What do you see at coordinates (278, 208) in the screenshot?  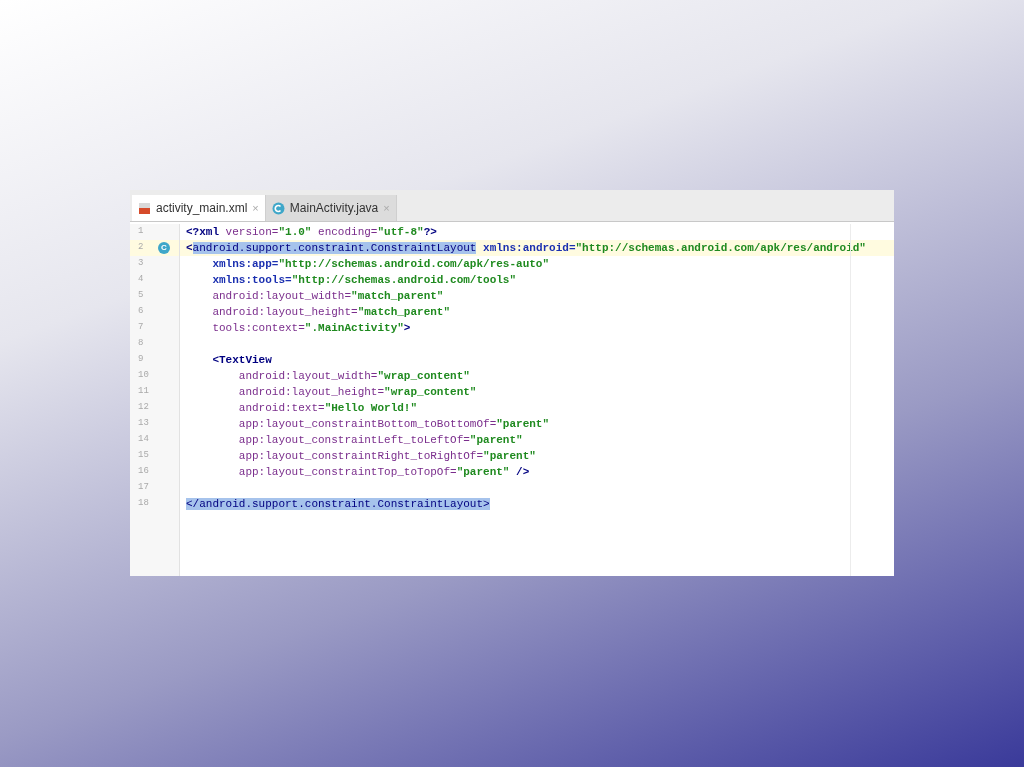 I see `class-icon` at bounding box center [278, 208].